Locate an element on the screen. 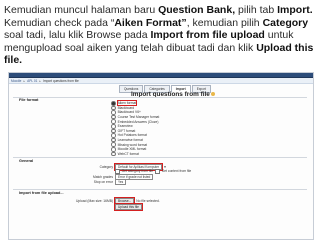 This screenshot has width=320, height=240. category-label: Category is located at coordinates (106, 167).